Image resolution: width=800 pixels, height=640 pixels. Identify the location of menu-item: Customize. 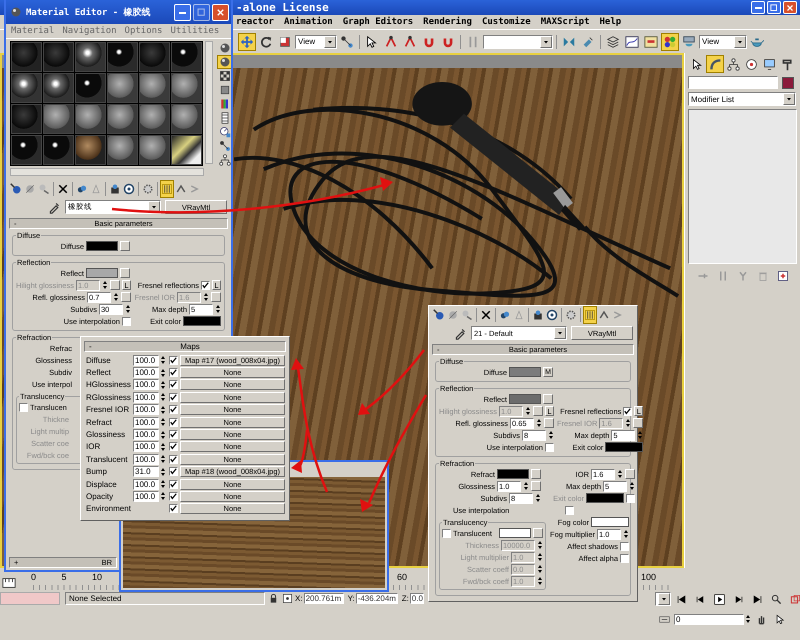
(506, 22).